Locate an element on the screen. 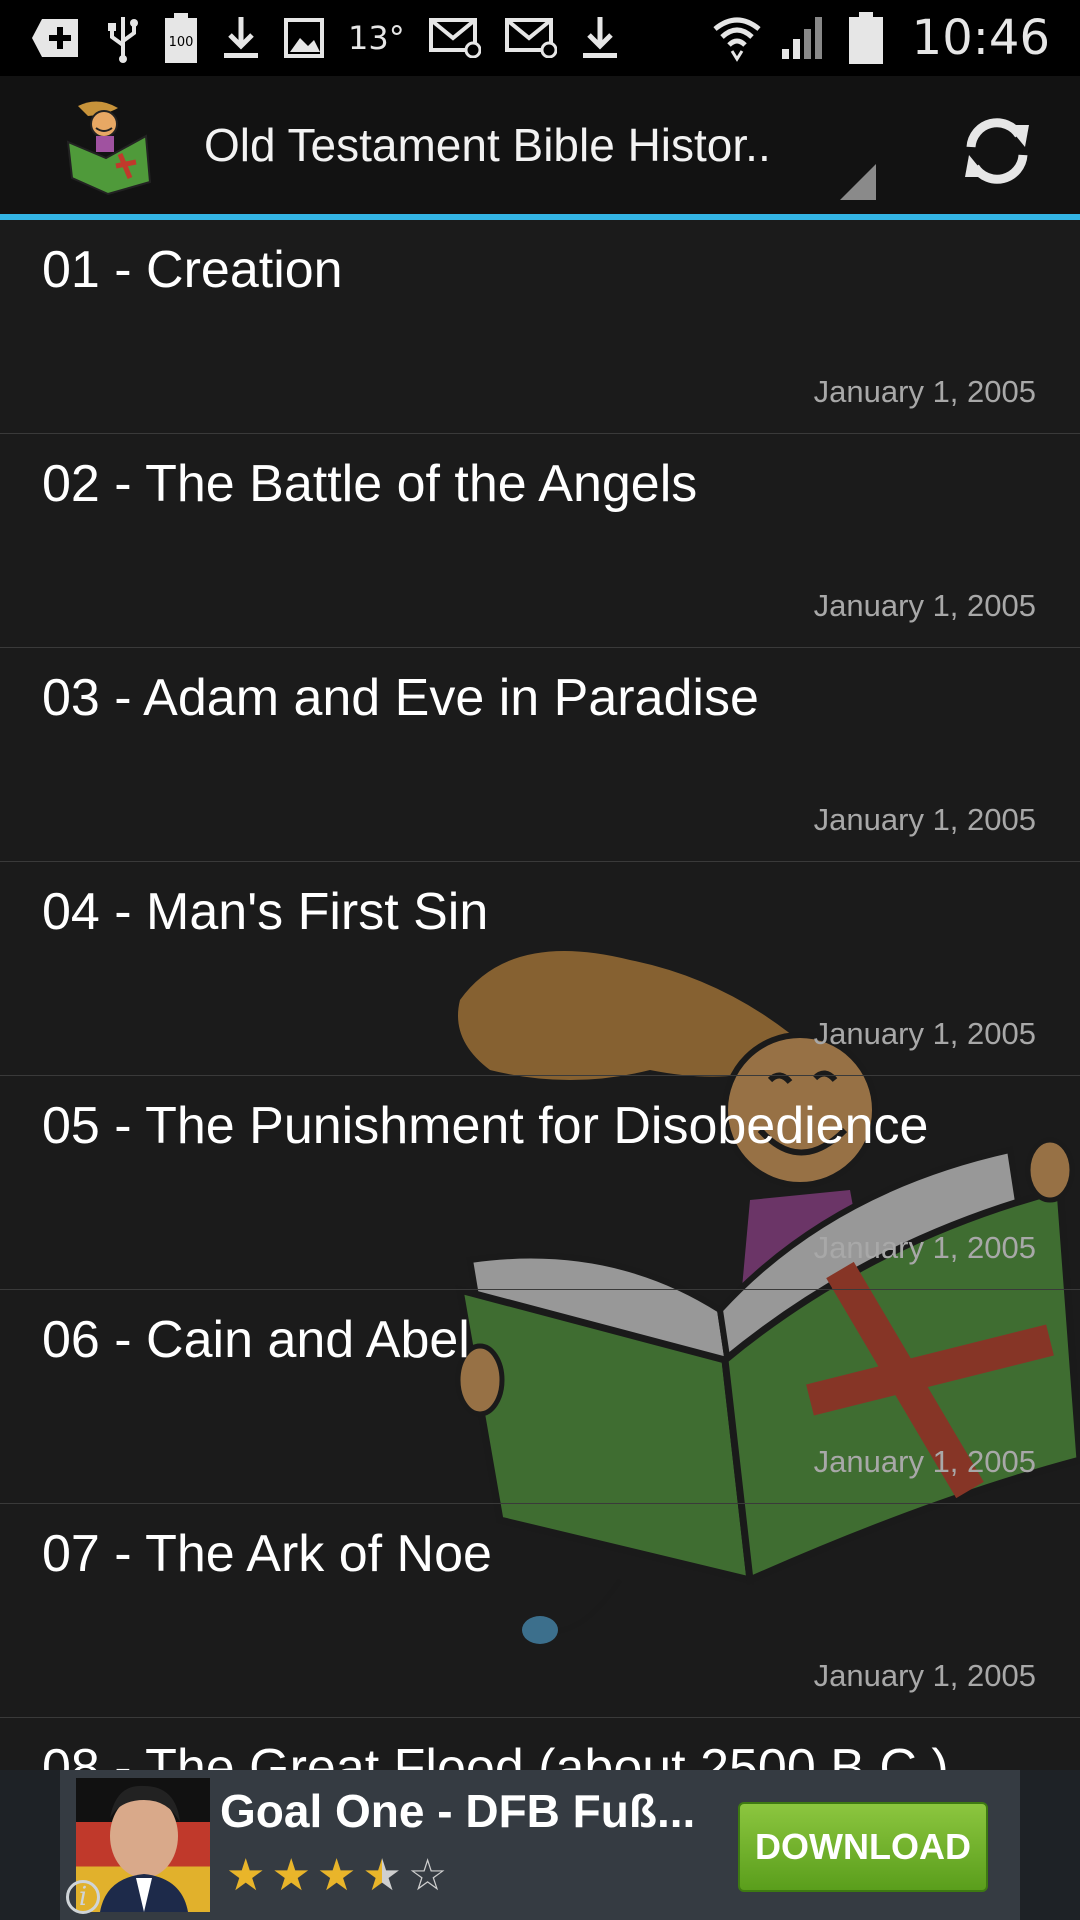 The height and width of the screenshot is (1920, 1080). app-logo is located at coordinates (108, 146).